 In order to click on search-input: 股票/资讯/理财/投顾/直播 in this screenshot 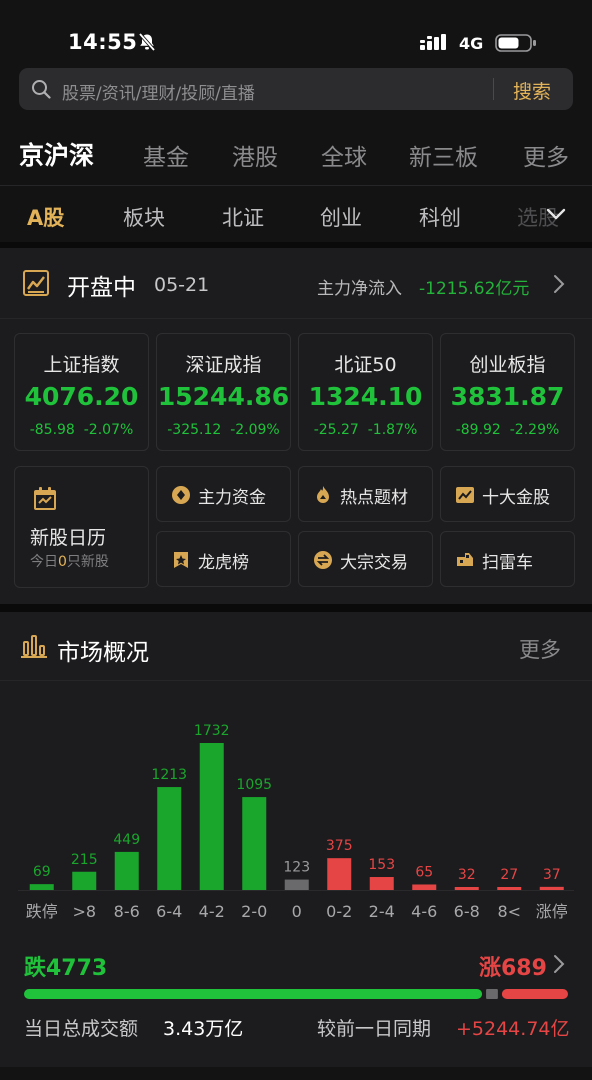, I will do `click(158, 91)`.